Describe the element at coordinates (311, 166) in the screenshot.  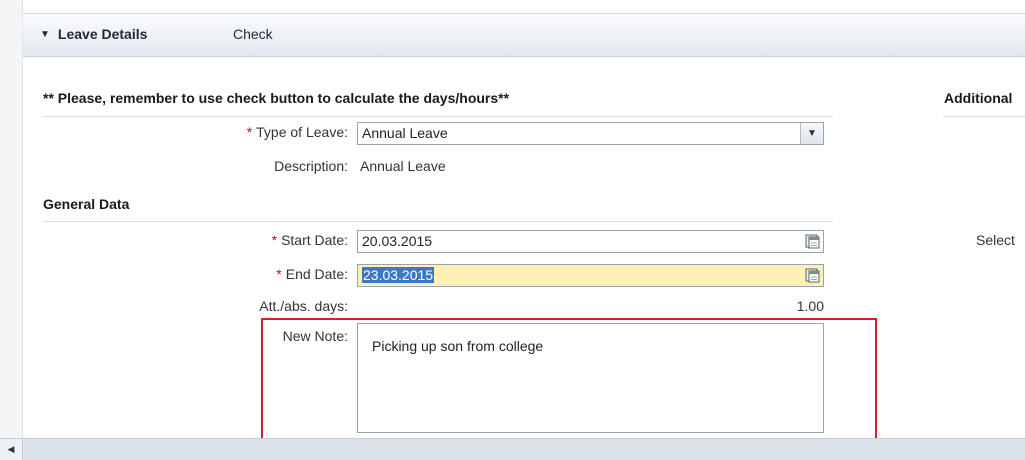
I see `description-label: Description:` at that location.